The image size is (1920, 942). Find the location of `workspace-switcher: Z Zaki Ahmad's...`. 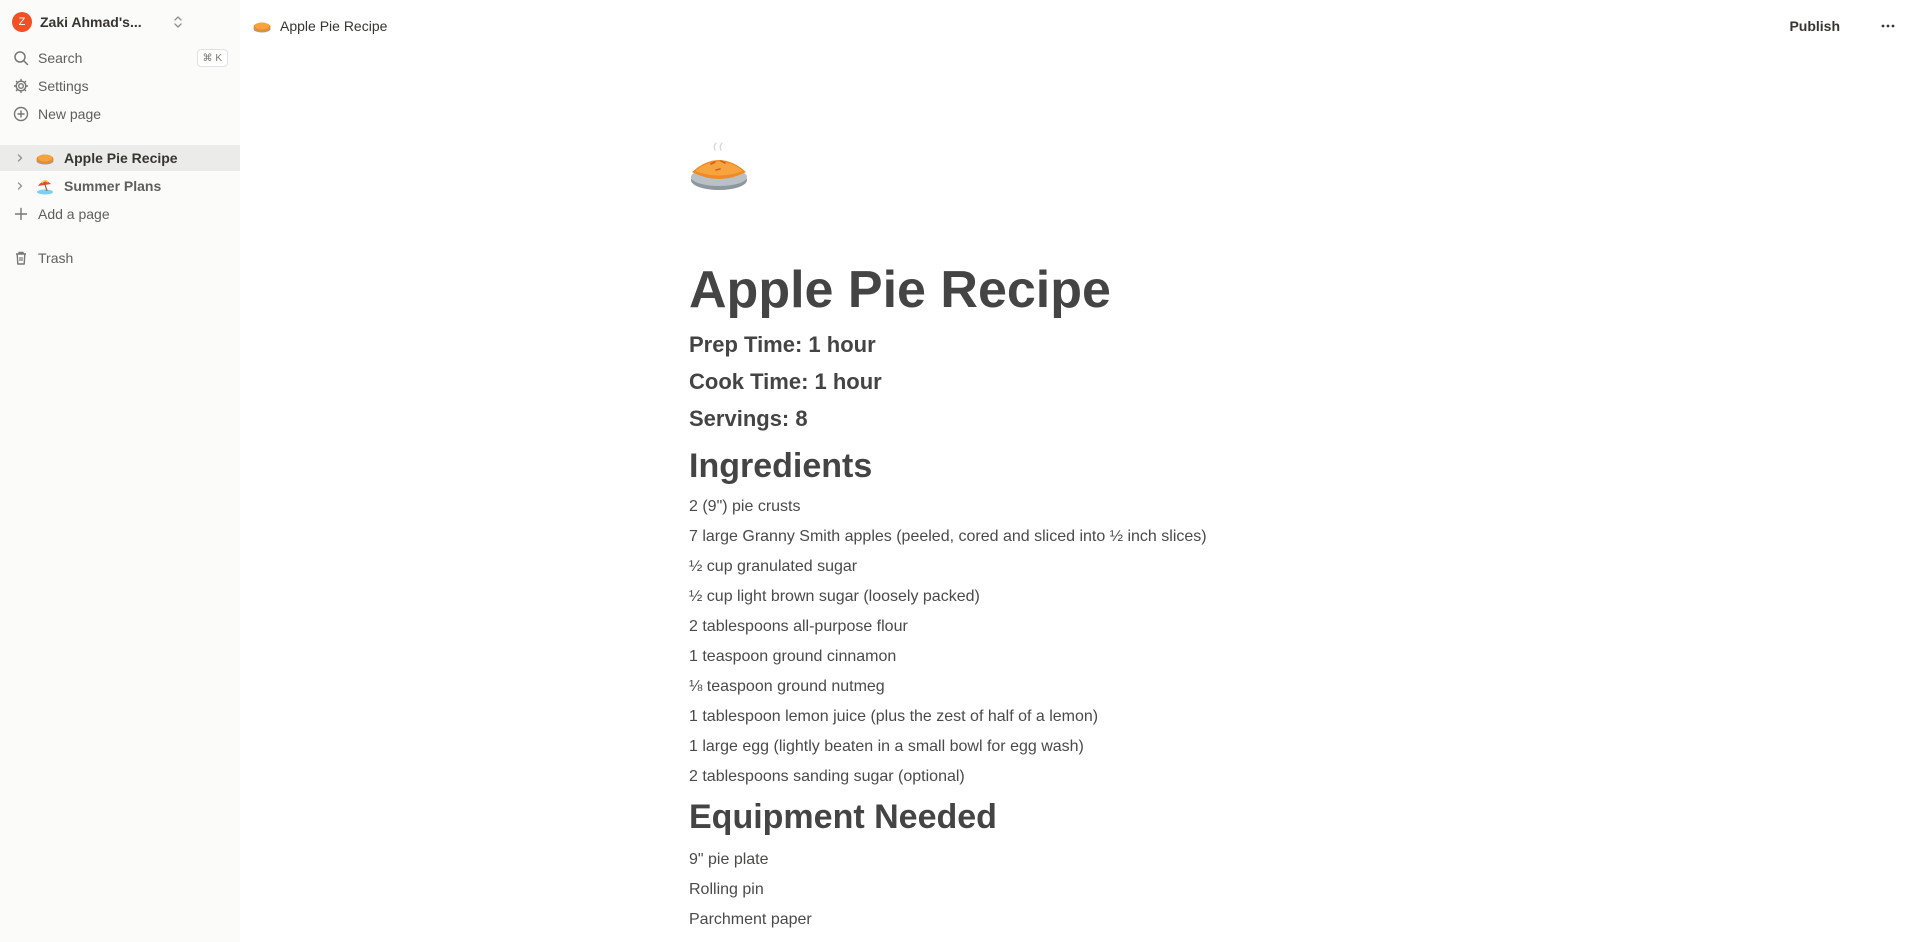

workspace-switcher: Z Zaki Ahmad's... is located at coordinates (99, 22).